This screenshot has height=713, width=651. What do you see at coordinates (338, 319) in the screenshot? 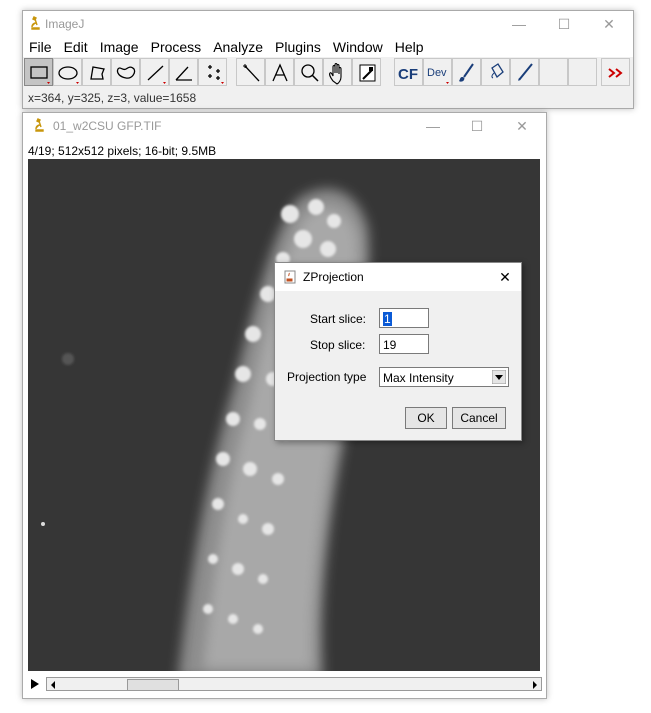
I see `start-slice-label: Start slice:` at bounding box center [338, 319].